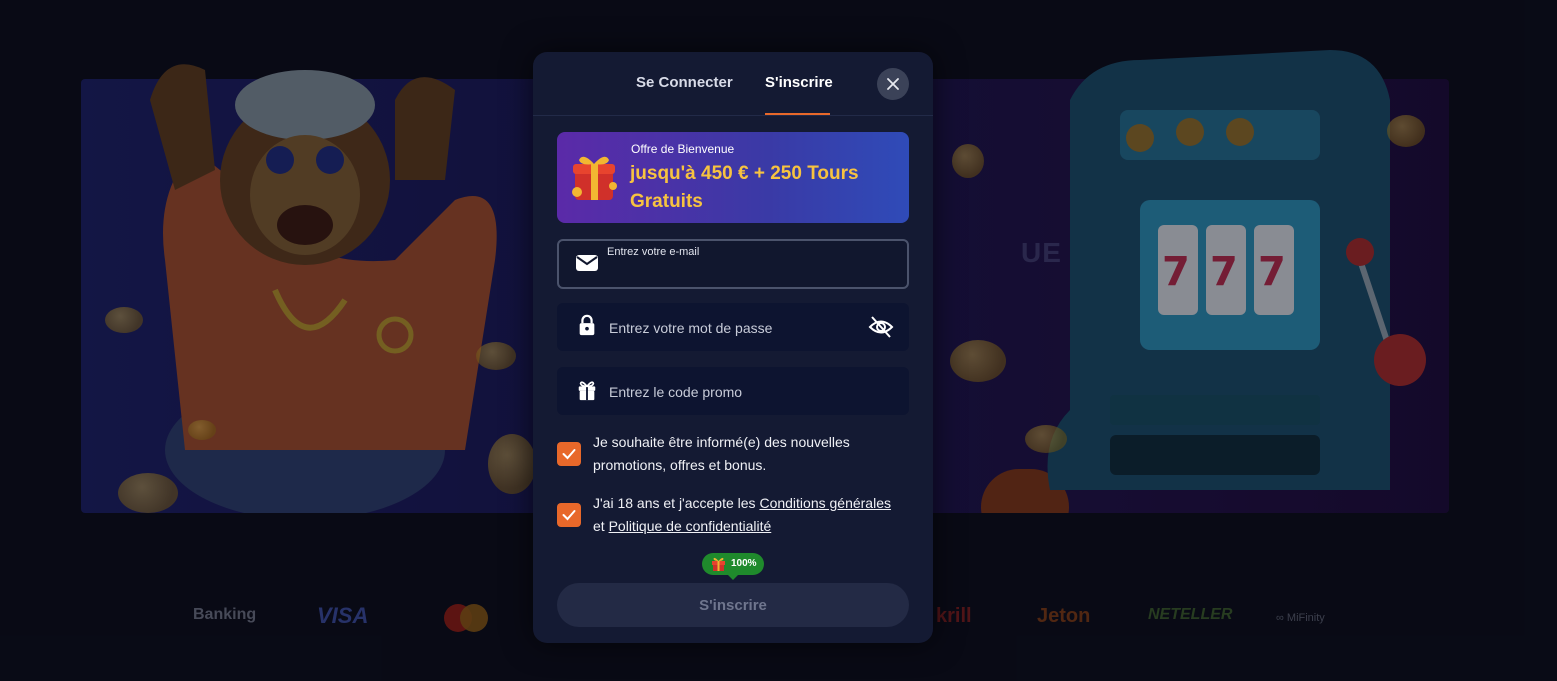 The width and height of the screenshot is (1557, 681). Describe the element at coordinates (466, 620) in the screenshot. I see `mastercard-logo` at that location.